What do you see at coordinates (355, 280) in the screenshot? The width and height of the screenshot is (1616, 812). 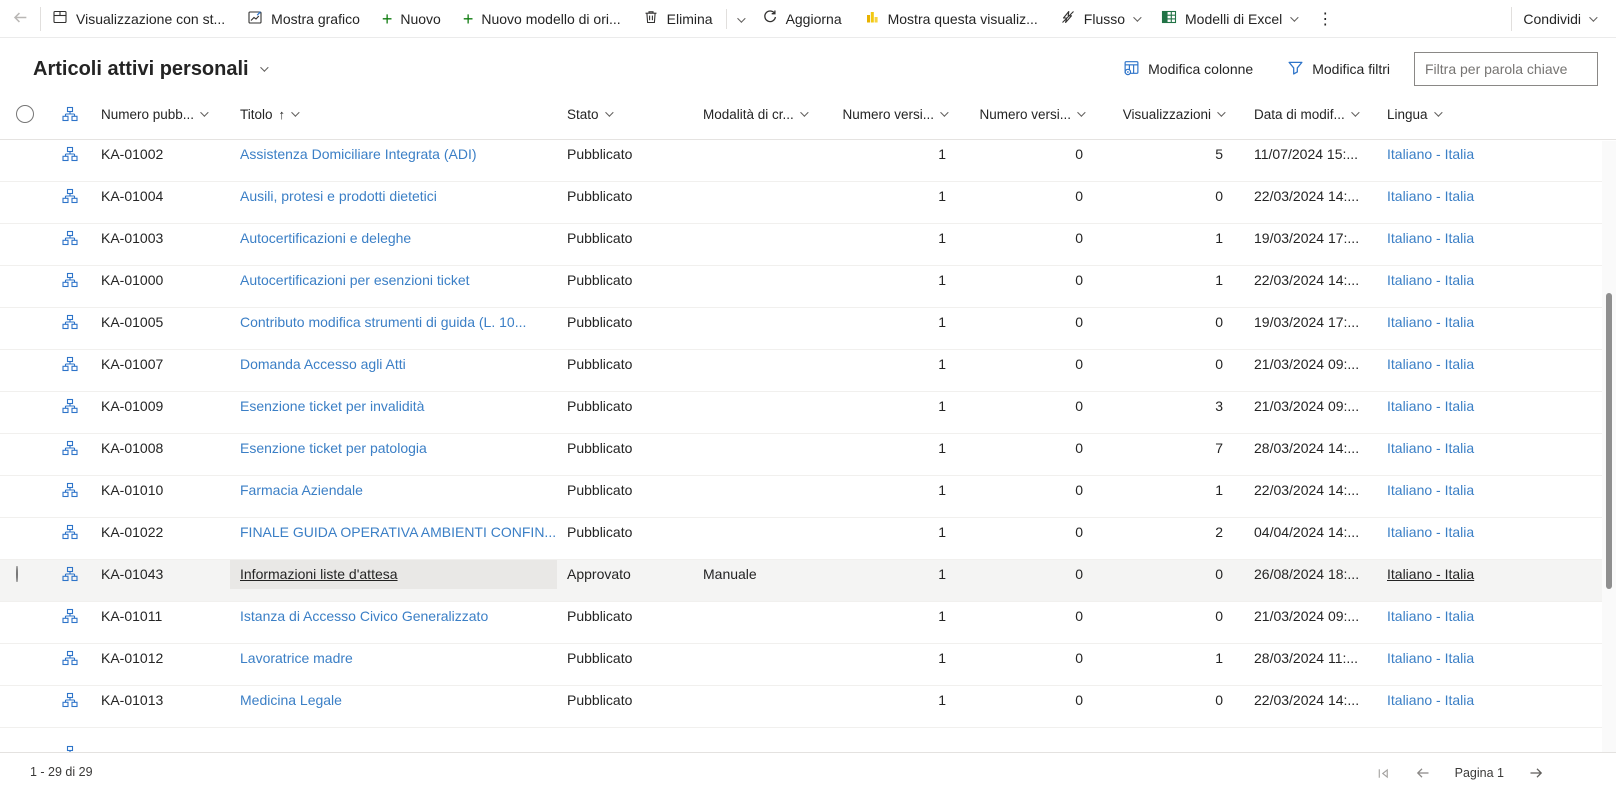 I see `article-title-link: Autocertificazioni per esenzioni ticket` at bounding box center [355, 280].